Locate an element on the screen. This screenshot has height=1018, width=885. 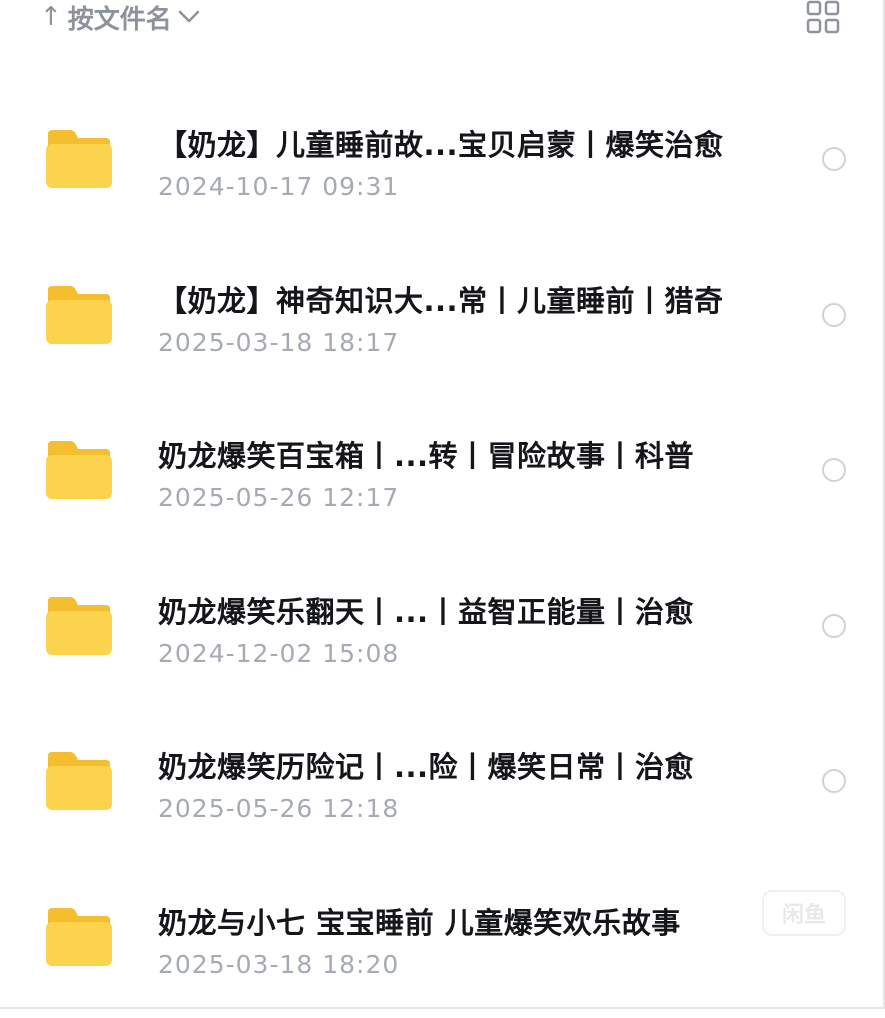
sort-label: 按文件名 is located at coordinates (119, 19).